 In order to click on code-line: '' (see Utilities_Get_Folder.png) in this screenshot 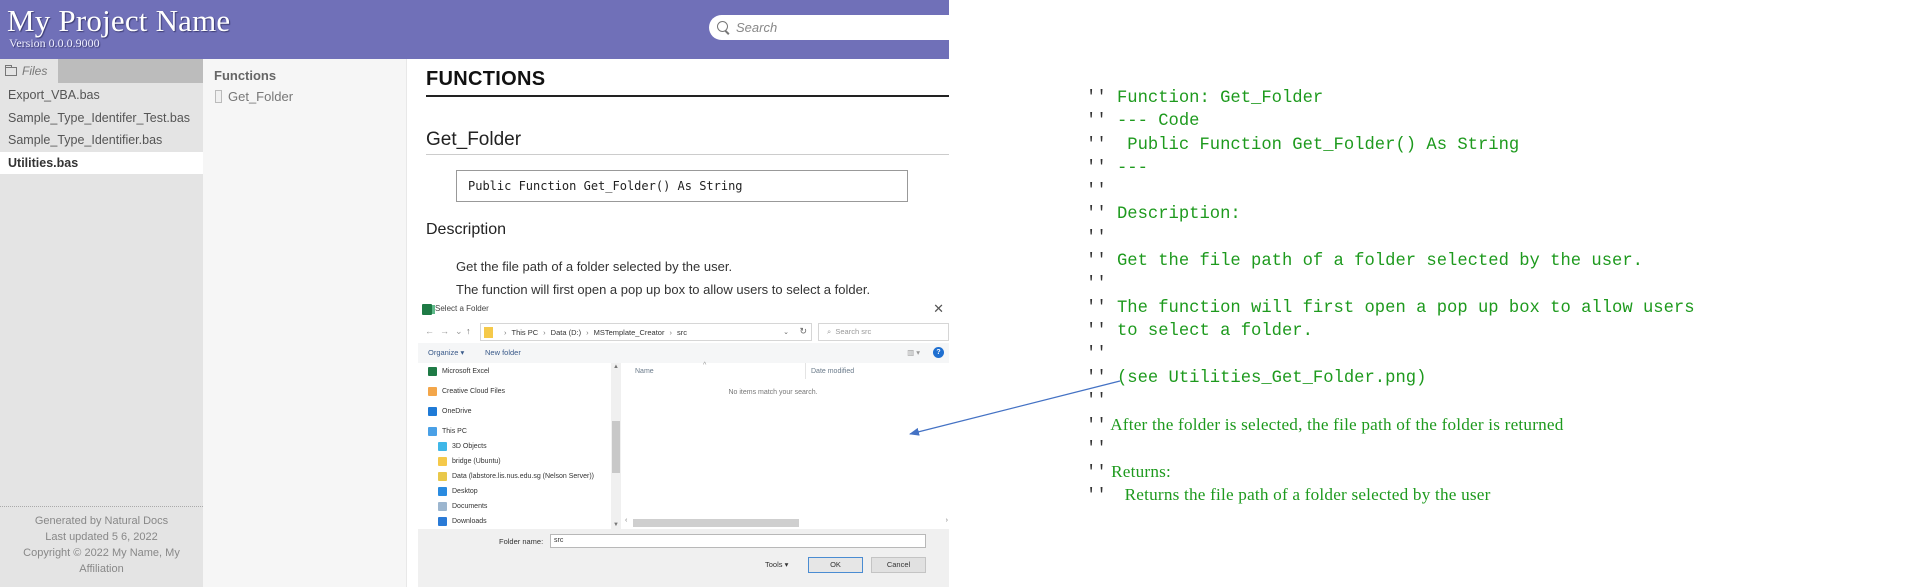, I will do `click(1390, 378)`.